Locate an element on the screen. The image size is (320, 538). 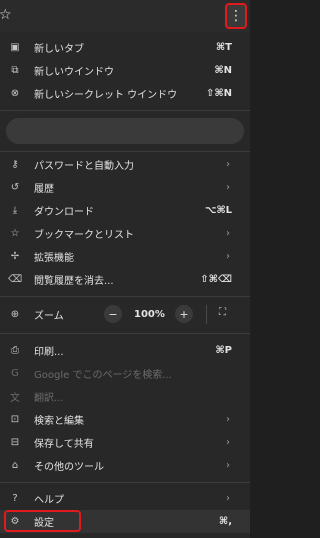
history-icon: ↺ is located at coordinates (15, 187).